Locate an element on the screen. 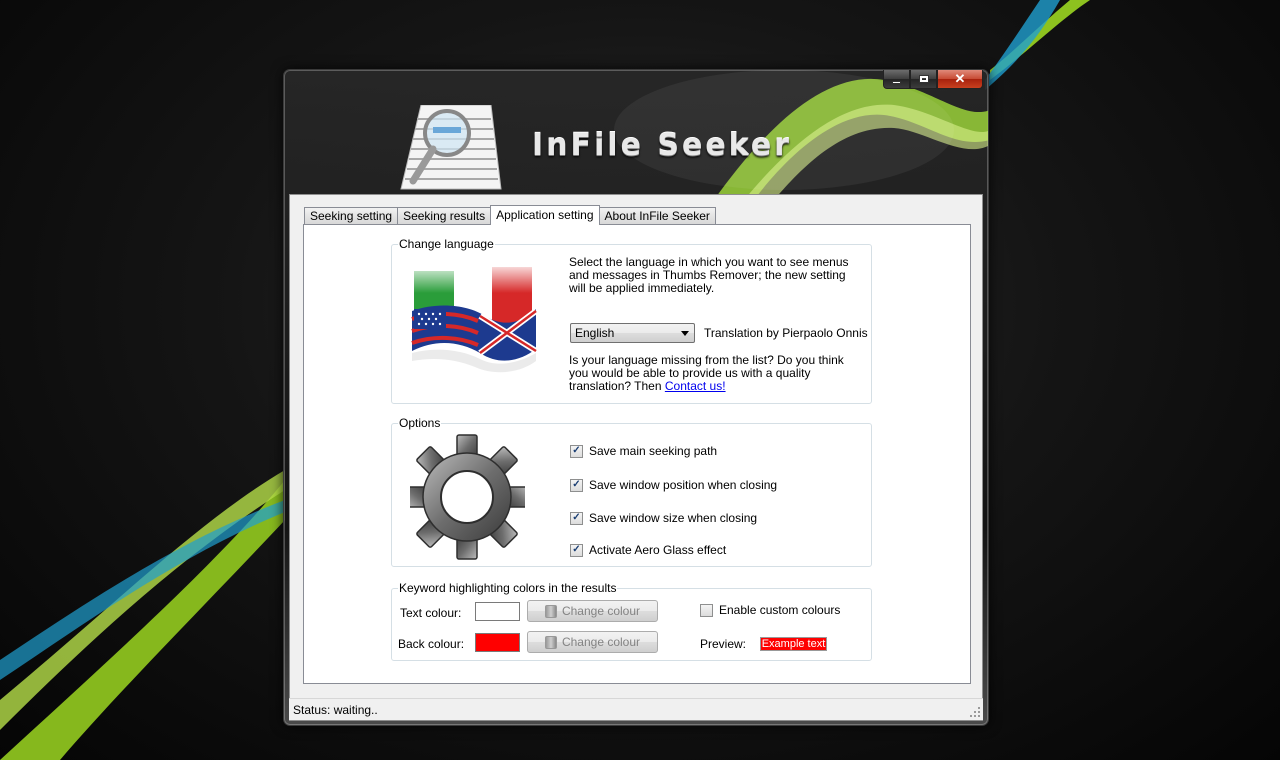 This screenshot has width=1280, height=760. save-path-label: Save main seeking path is located at coordinates (653, 451).